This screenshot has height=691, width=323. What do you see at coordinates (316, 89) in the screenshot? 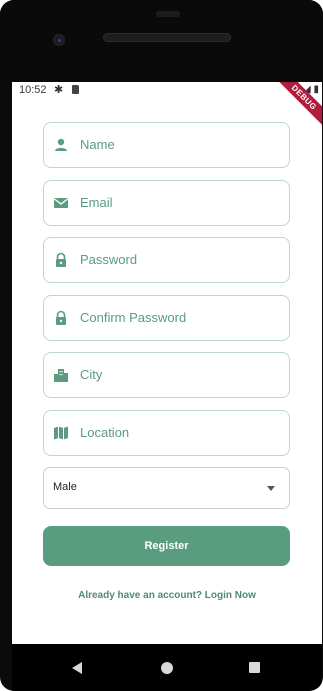
I see `battery-icon: ▮` at bounding box center [316, 89].